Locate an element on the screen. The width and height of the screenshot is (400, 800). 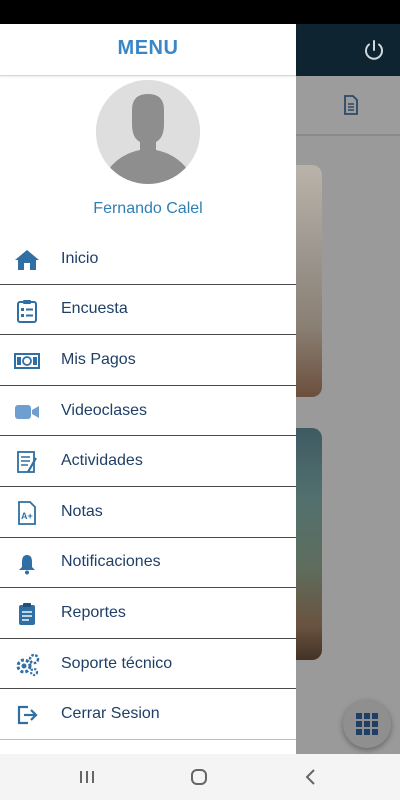
clipboard-icon is located at coordinates (27, 614).